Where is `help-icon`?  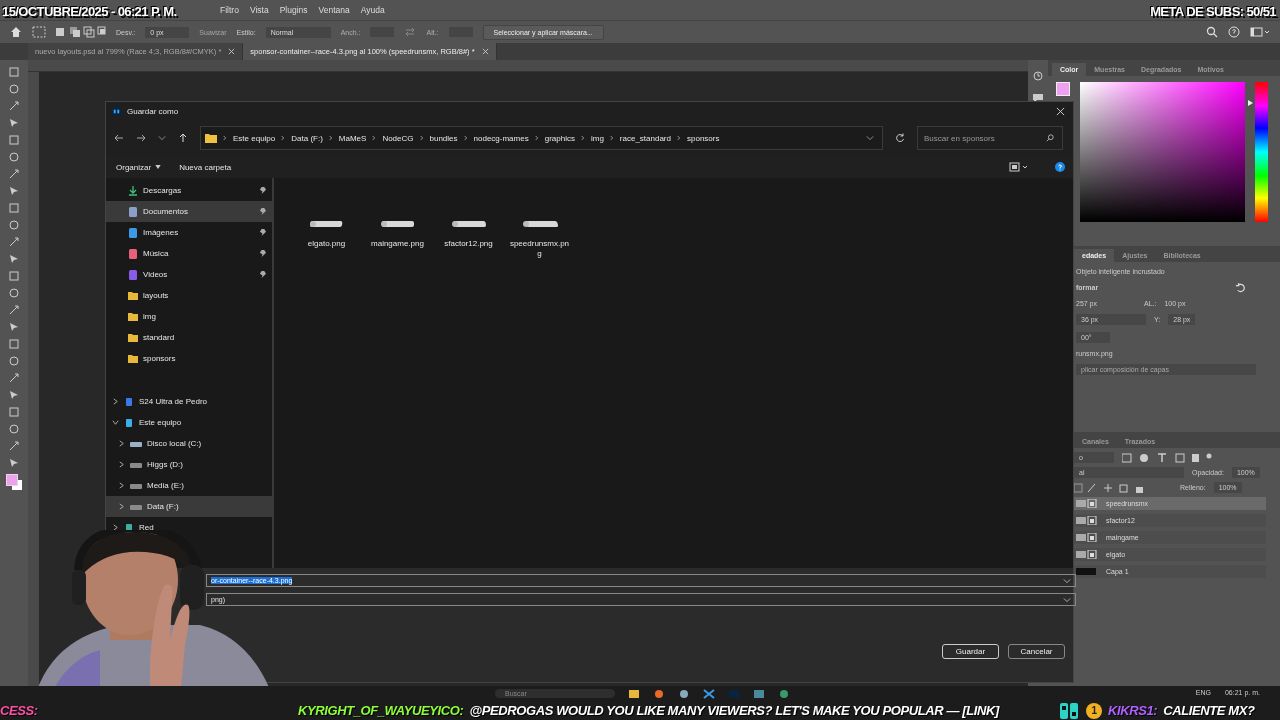
help-icon is located at coordinates (1060, 167).